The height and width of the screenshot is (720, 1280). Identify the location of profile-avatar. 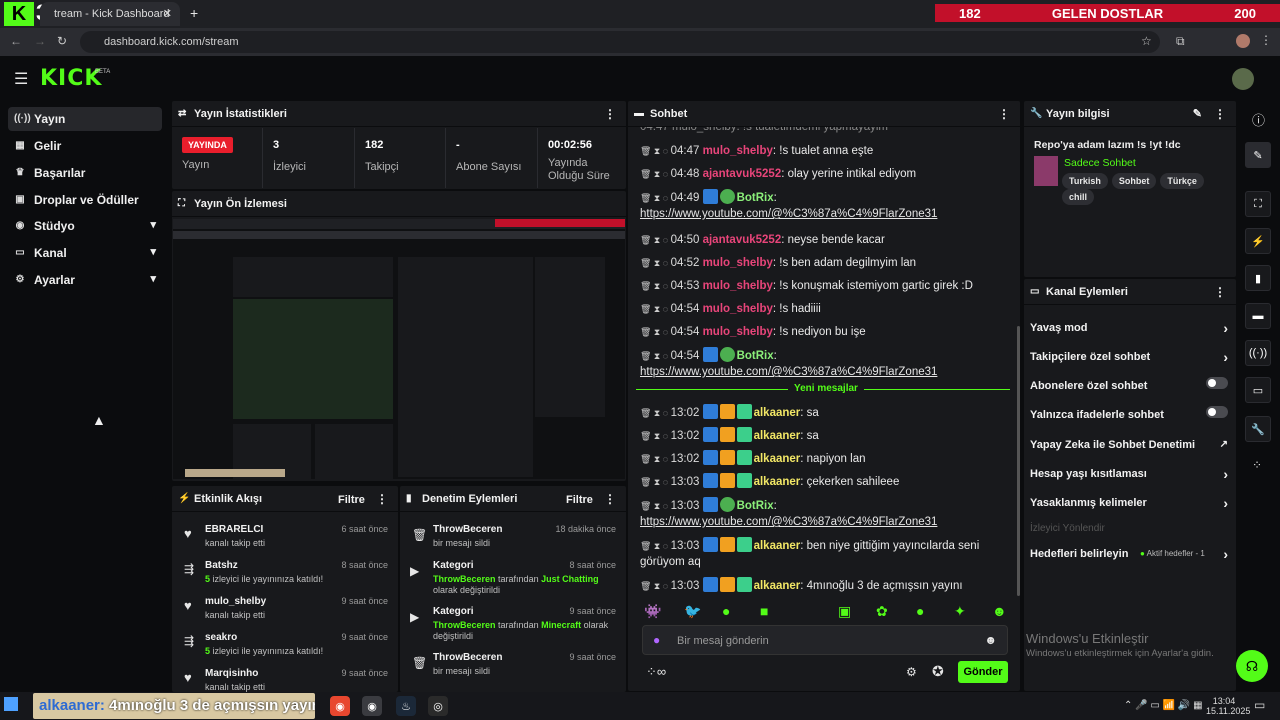
(1243, 41).